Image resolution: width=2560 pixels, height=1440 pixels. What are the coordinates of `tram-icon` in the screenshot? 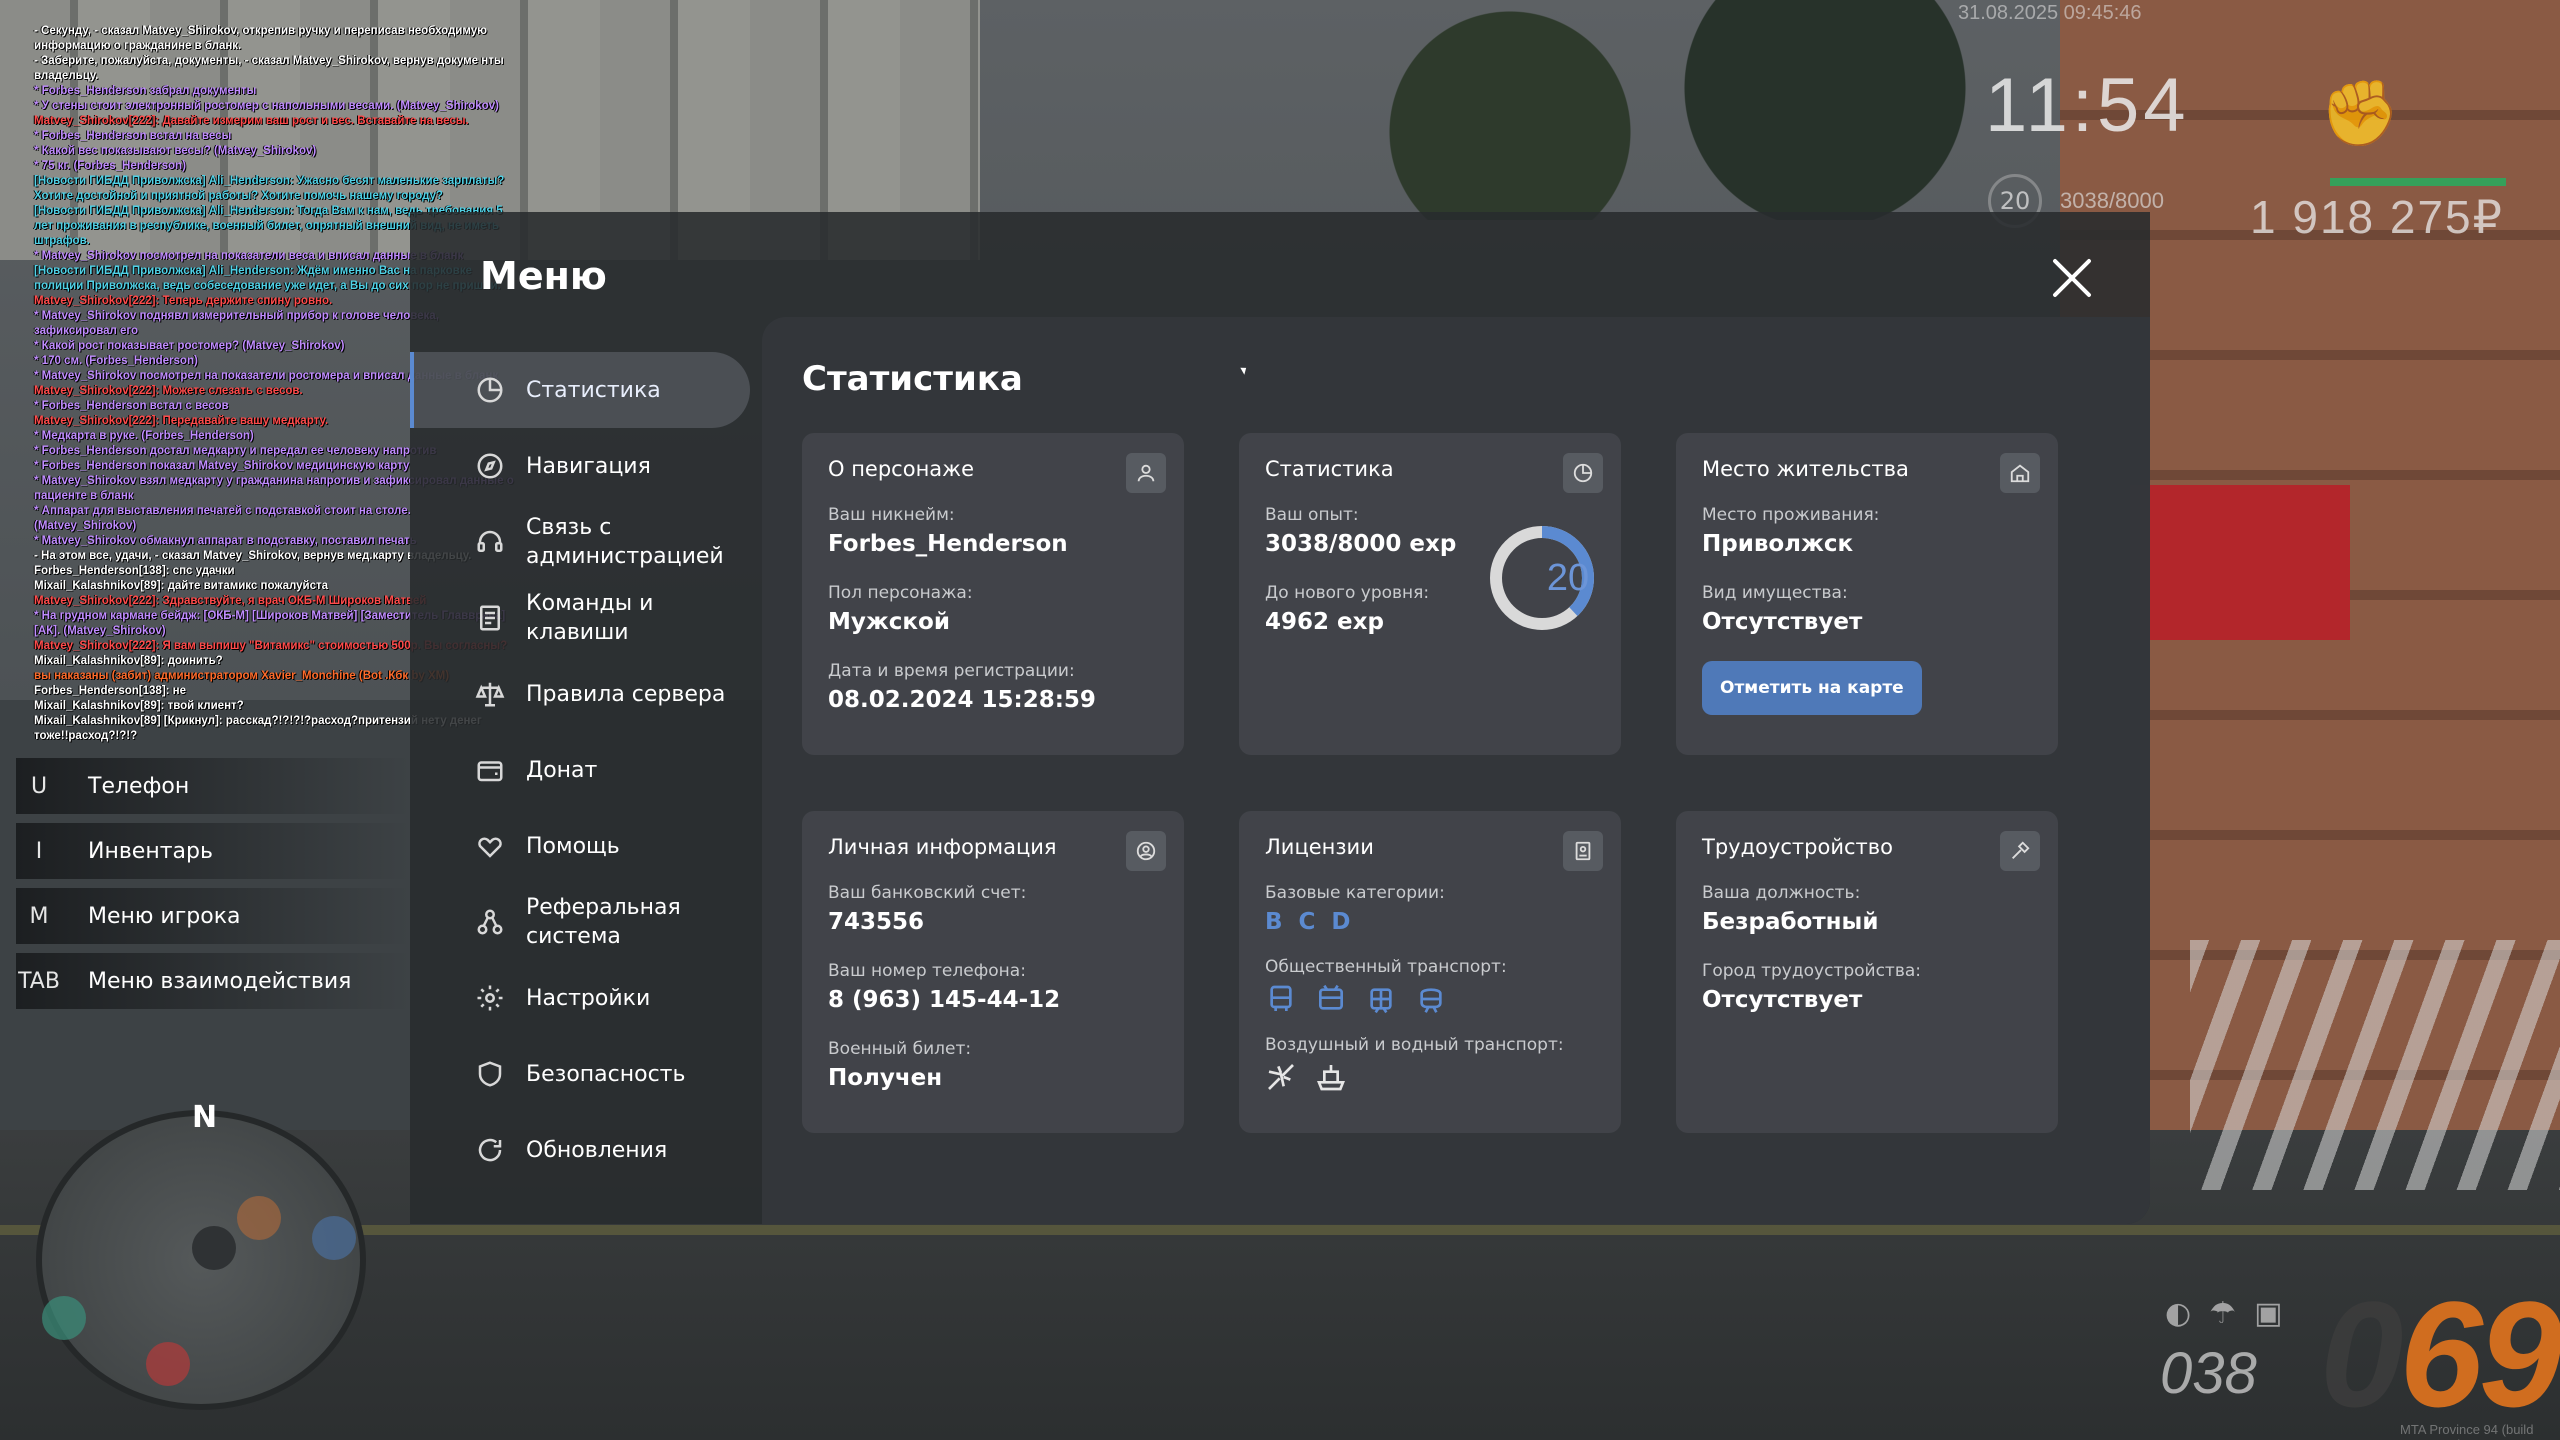 It's located at (1381, 1001).